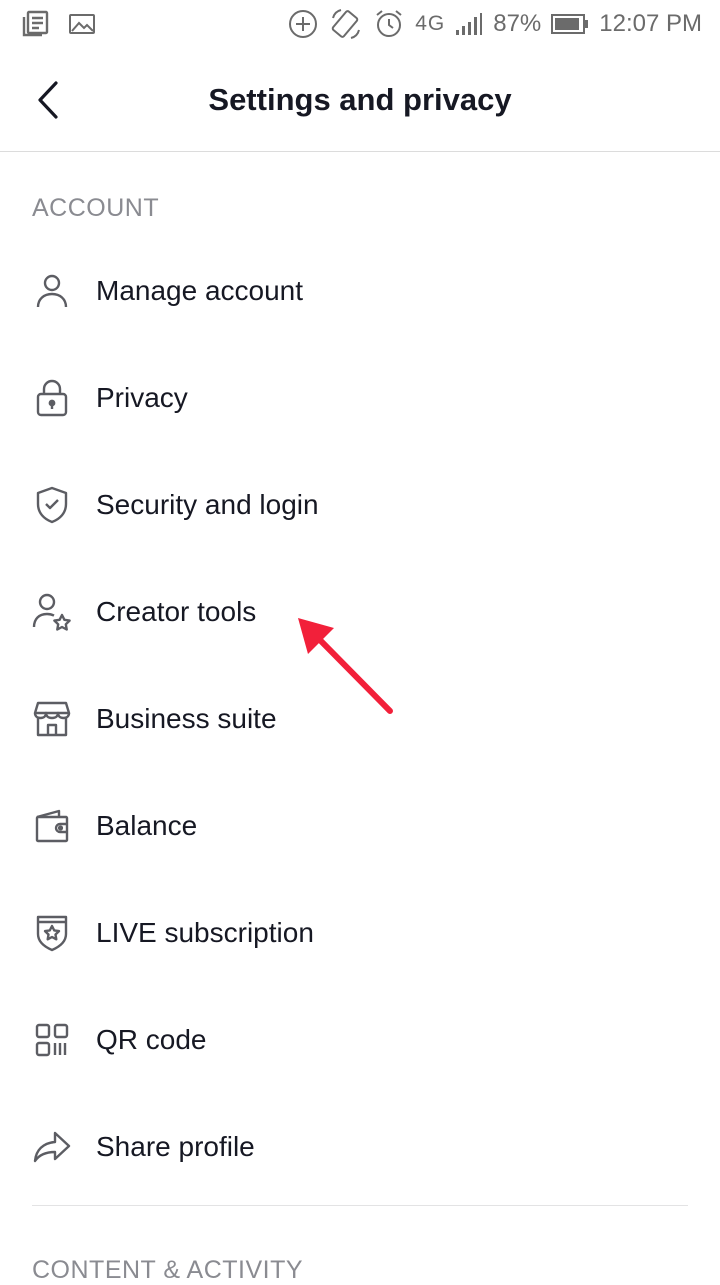 The image size is (720, 1285). I want to click on menu-item-label: Security and login, so click(207, 504).